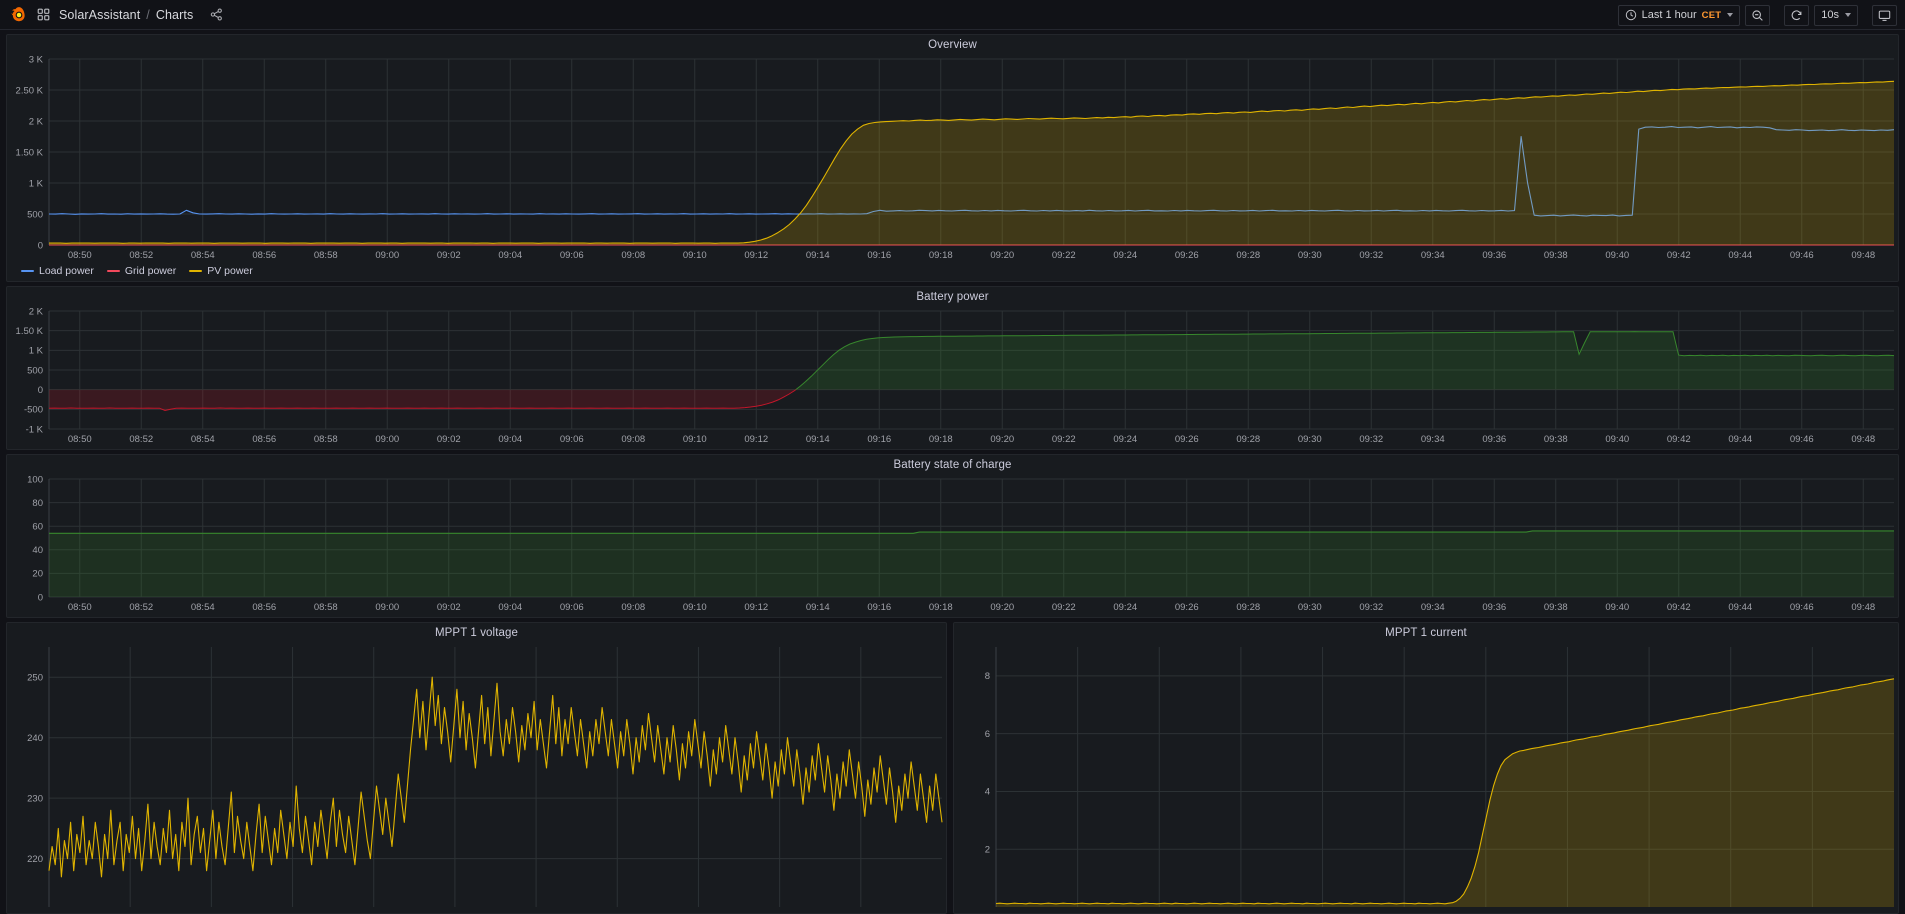 The image size is (1905, 914). Describe the element at coordinates (952, 15) in the screenshot. I see `top-navigation-bar: SolarAssistant / Charts Last 1 hour CET` at that location.